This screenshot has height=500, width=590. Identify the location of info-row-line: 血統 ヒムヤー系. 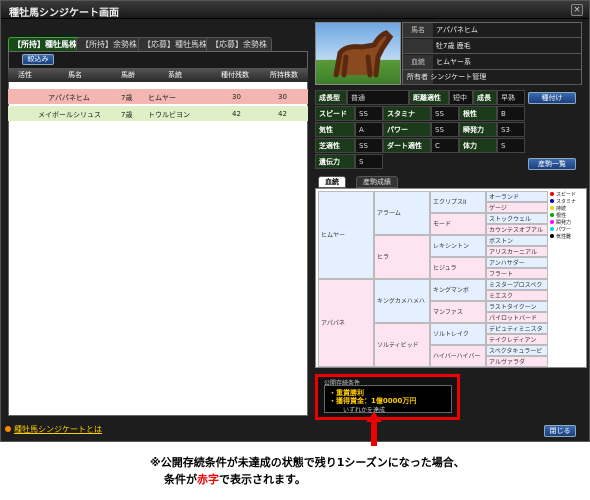
(492, 62).